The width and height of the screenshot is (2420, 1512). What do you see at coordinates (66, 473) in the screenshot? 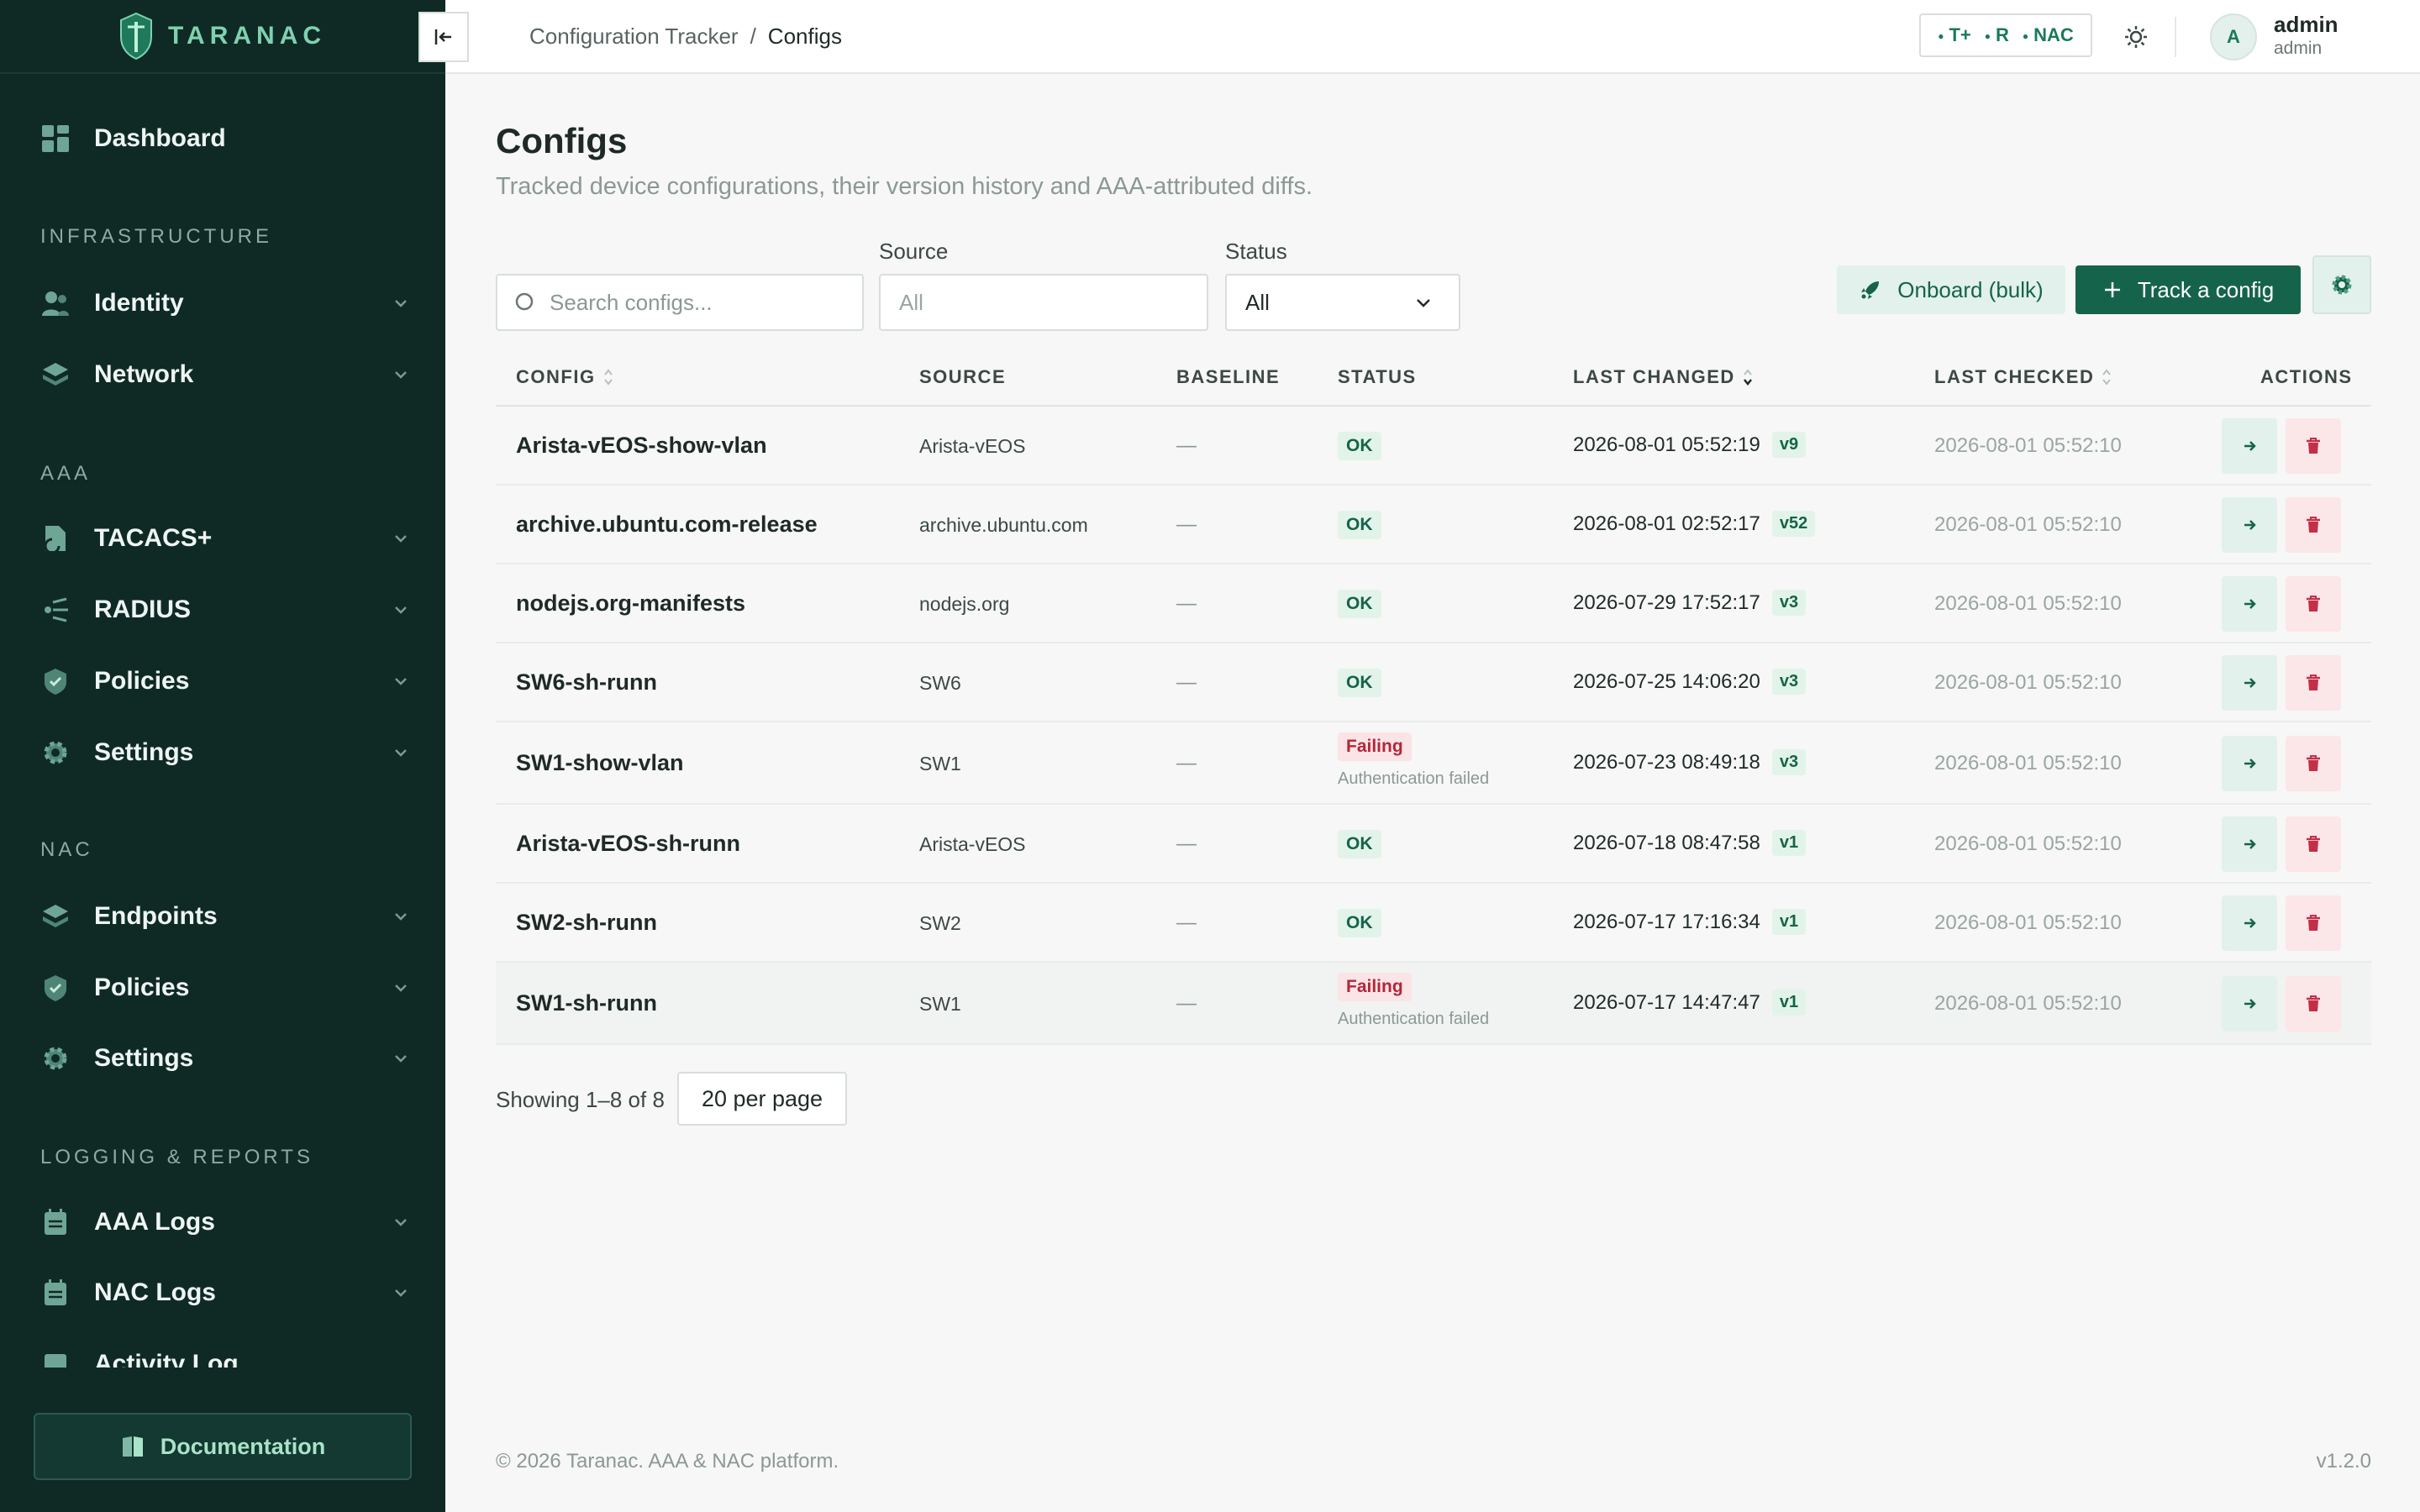
I see `section-title-aaa: AAA` at bounding box center [66, 473].